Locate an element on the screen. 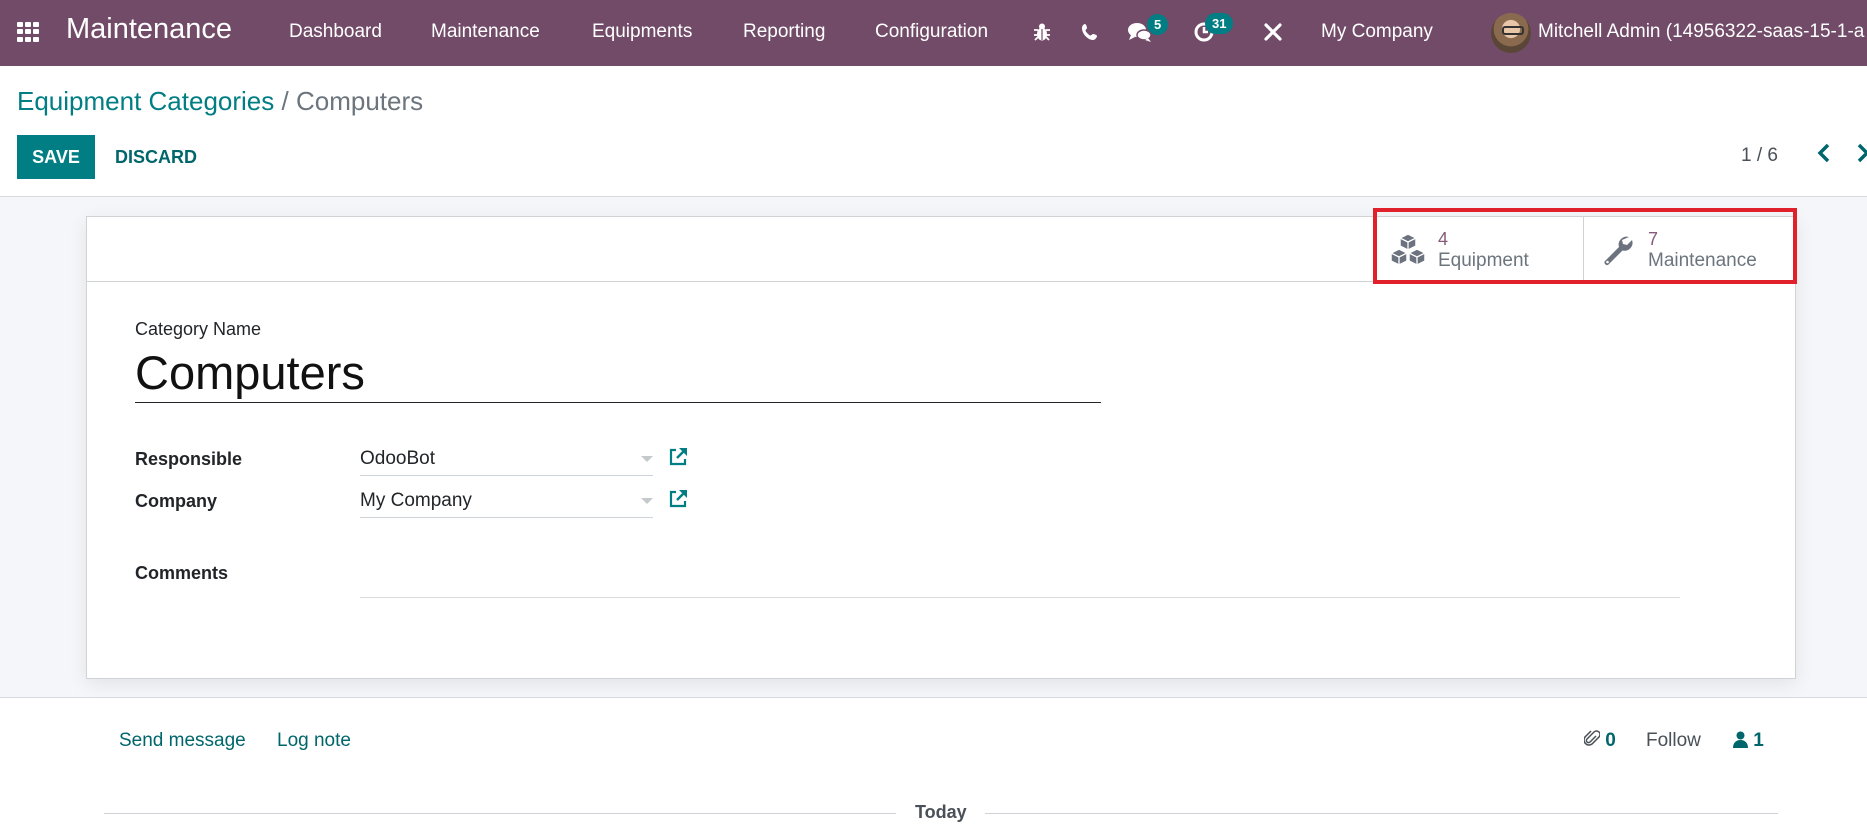 The height and width of the screenshot is (835, 1867). maintenance-count: 7 is located at coordinates (1653, 238).